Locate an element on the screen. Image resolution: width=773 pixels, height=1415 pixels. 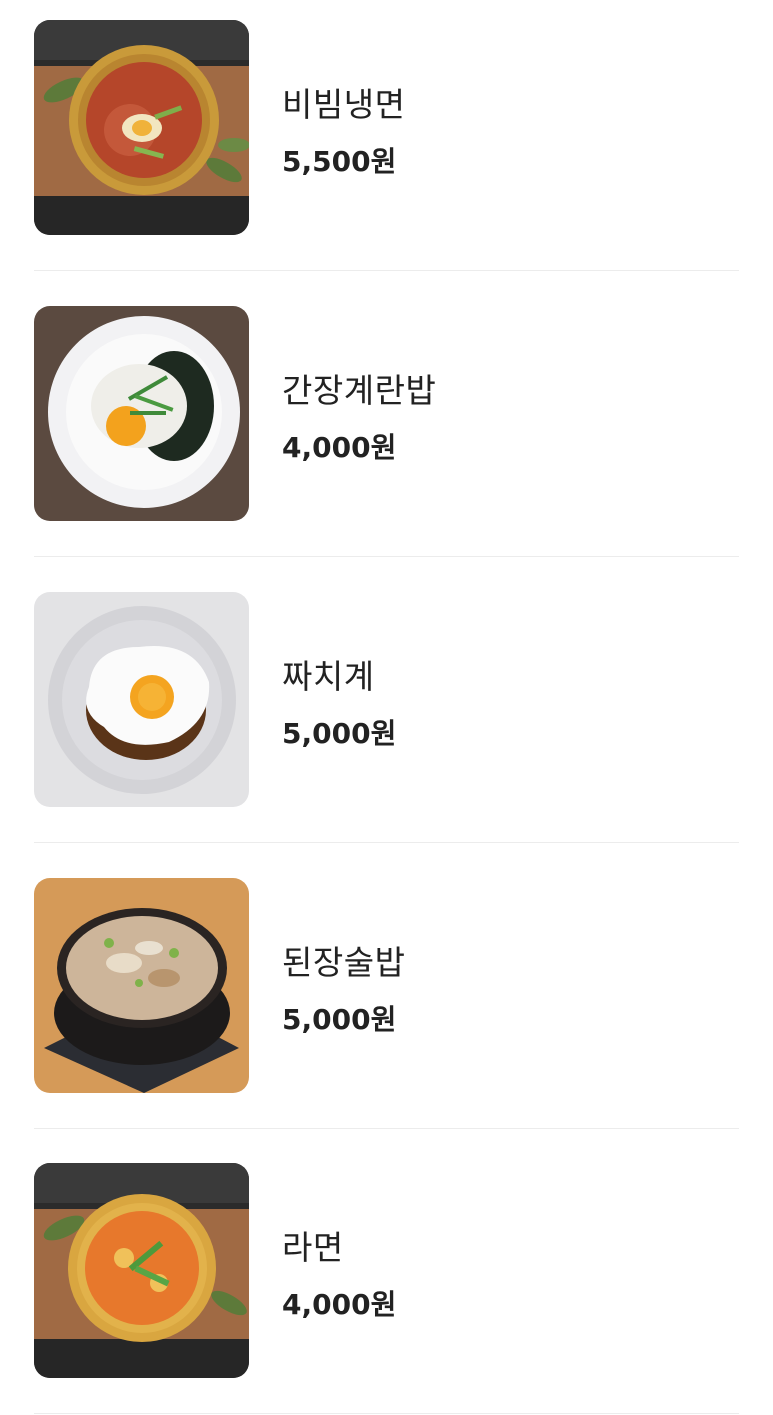
bibim-naengmyeon-dish-icon is located at coordinates (141, 127).